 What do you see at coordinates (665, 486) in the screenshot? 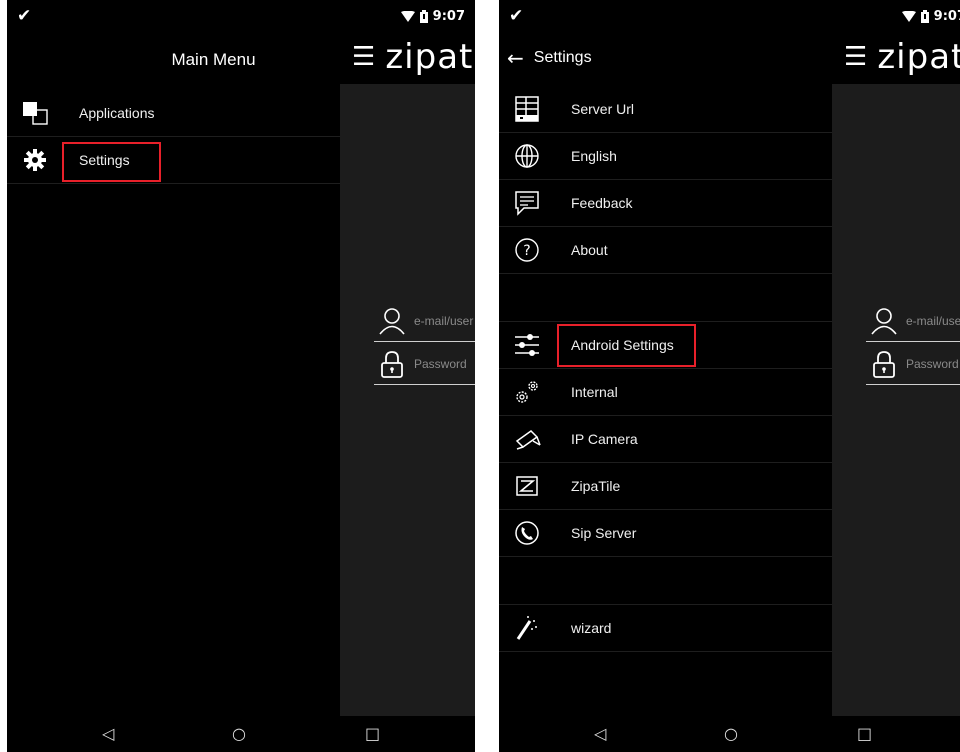
I see `menu-item-zipatile: ZipaTile` at bounding box center [665, 486].